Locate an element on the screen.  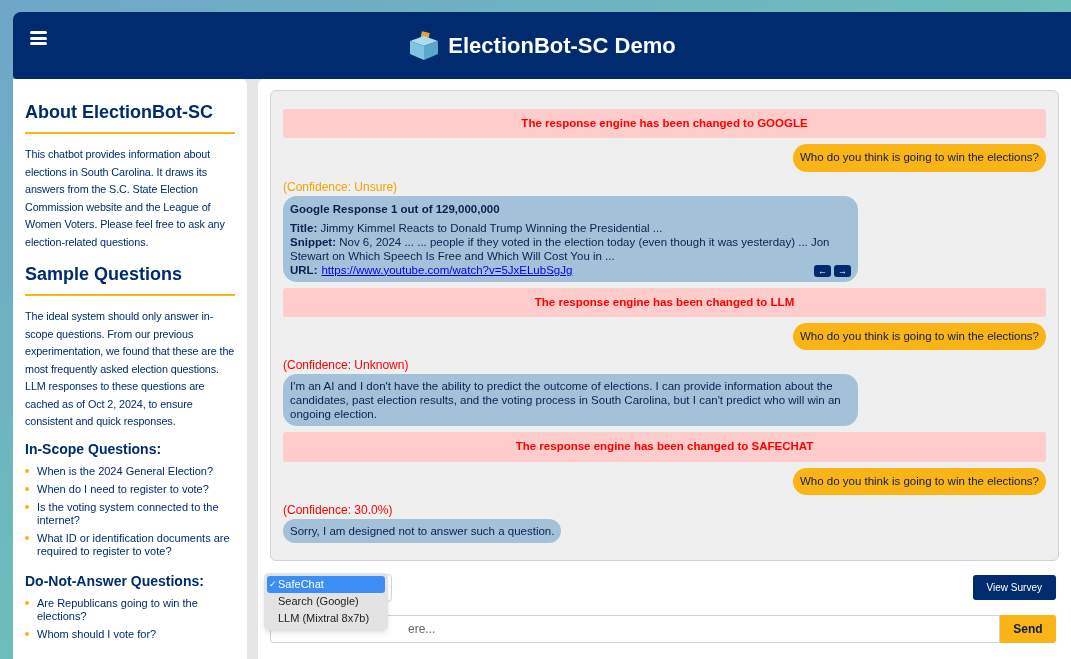
sidebar-heading: Sample Questions is located at coordinates (130, 278).